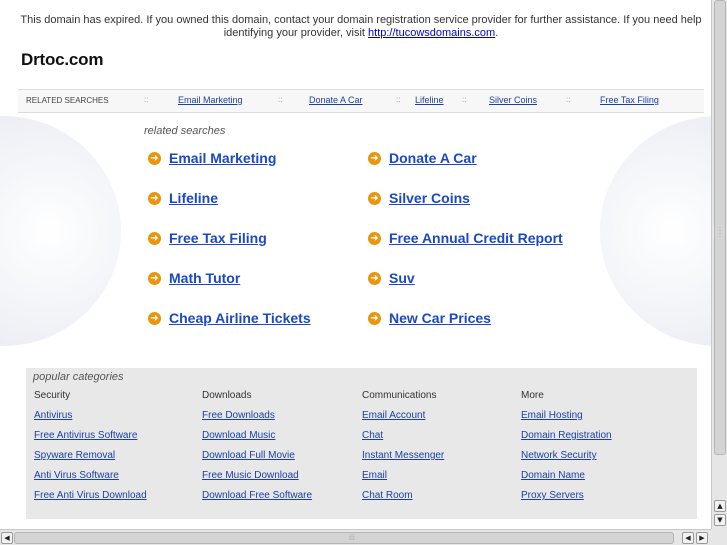 The width and height of the screenshot is (727, 545). What do you see at coordinates (62, 59) in the screenshot?
I see `domain-title: Drtoc.com` at bounding box center [62, 59].